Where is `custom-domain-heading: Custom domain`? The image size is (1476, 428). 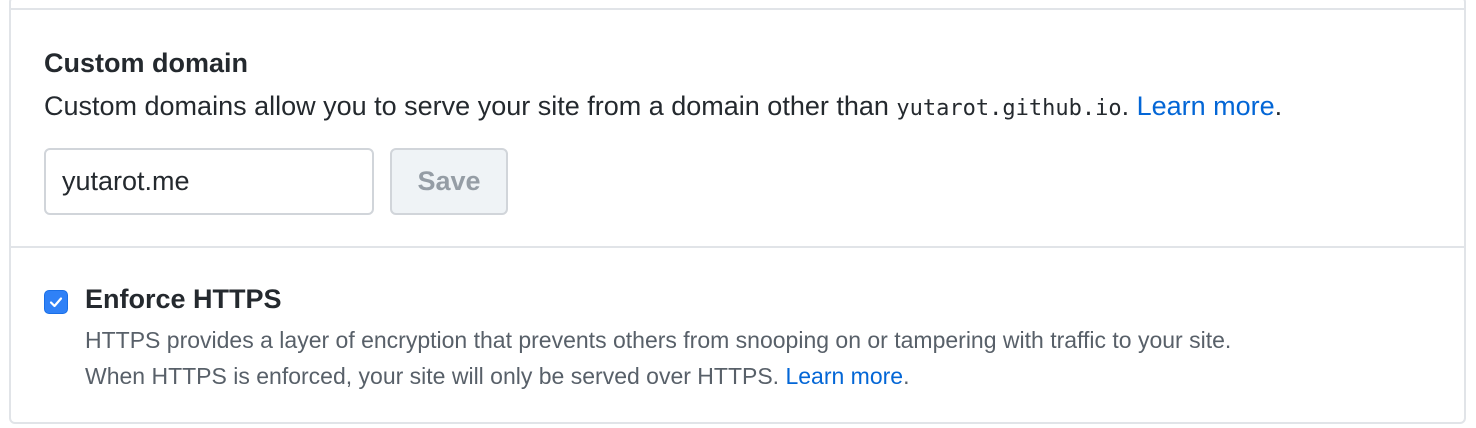
custom-domain-heading: Custom domain is located at coordinates (146, 63).